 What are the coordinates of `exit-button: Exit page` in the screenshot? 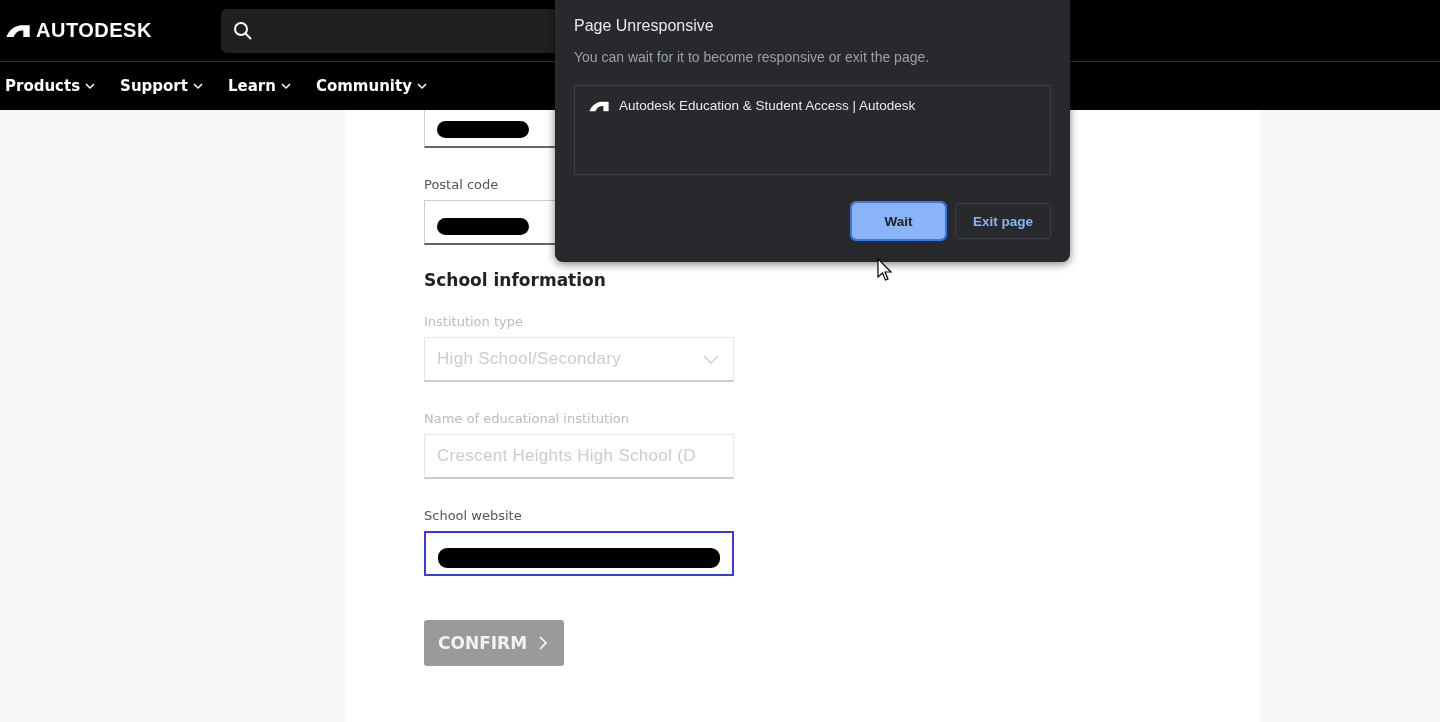 It's located at (1002, 221).